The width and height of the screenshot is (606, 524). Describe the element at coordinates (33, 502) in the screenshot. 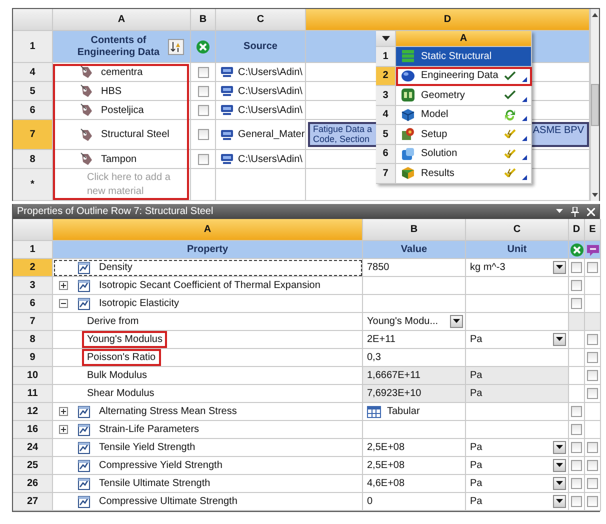

I see `row-number: 27` at that location.